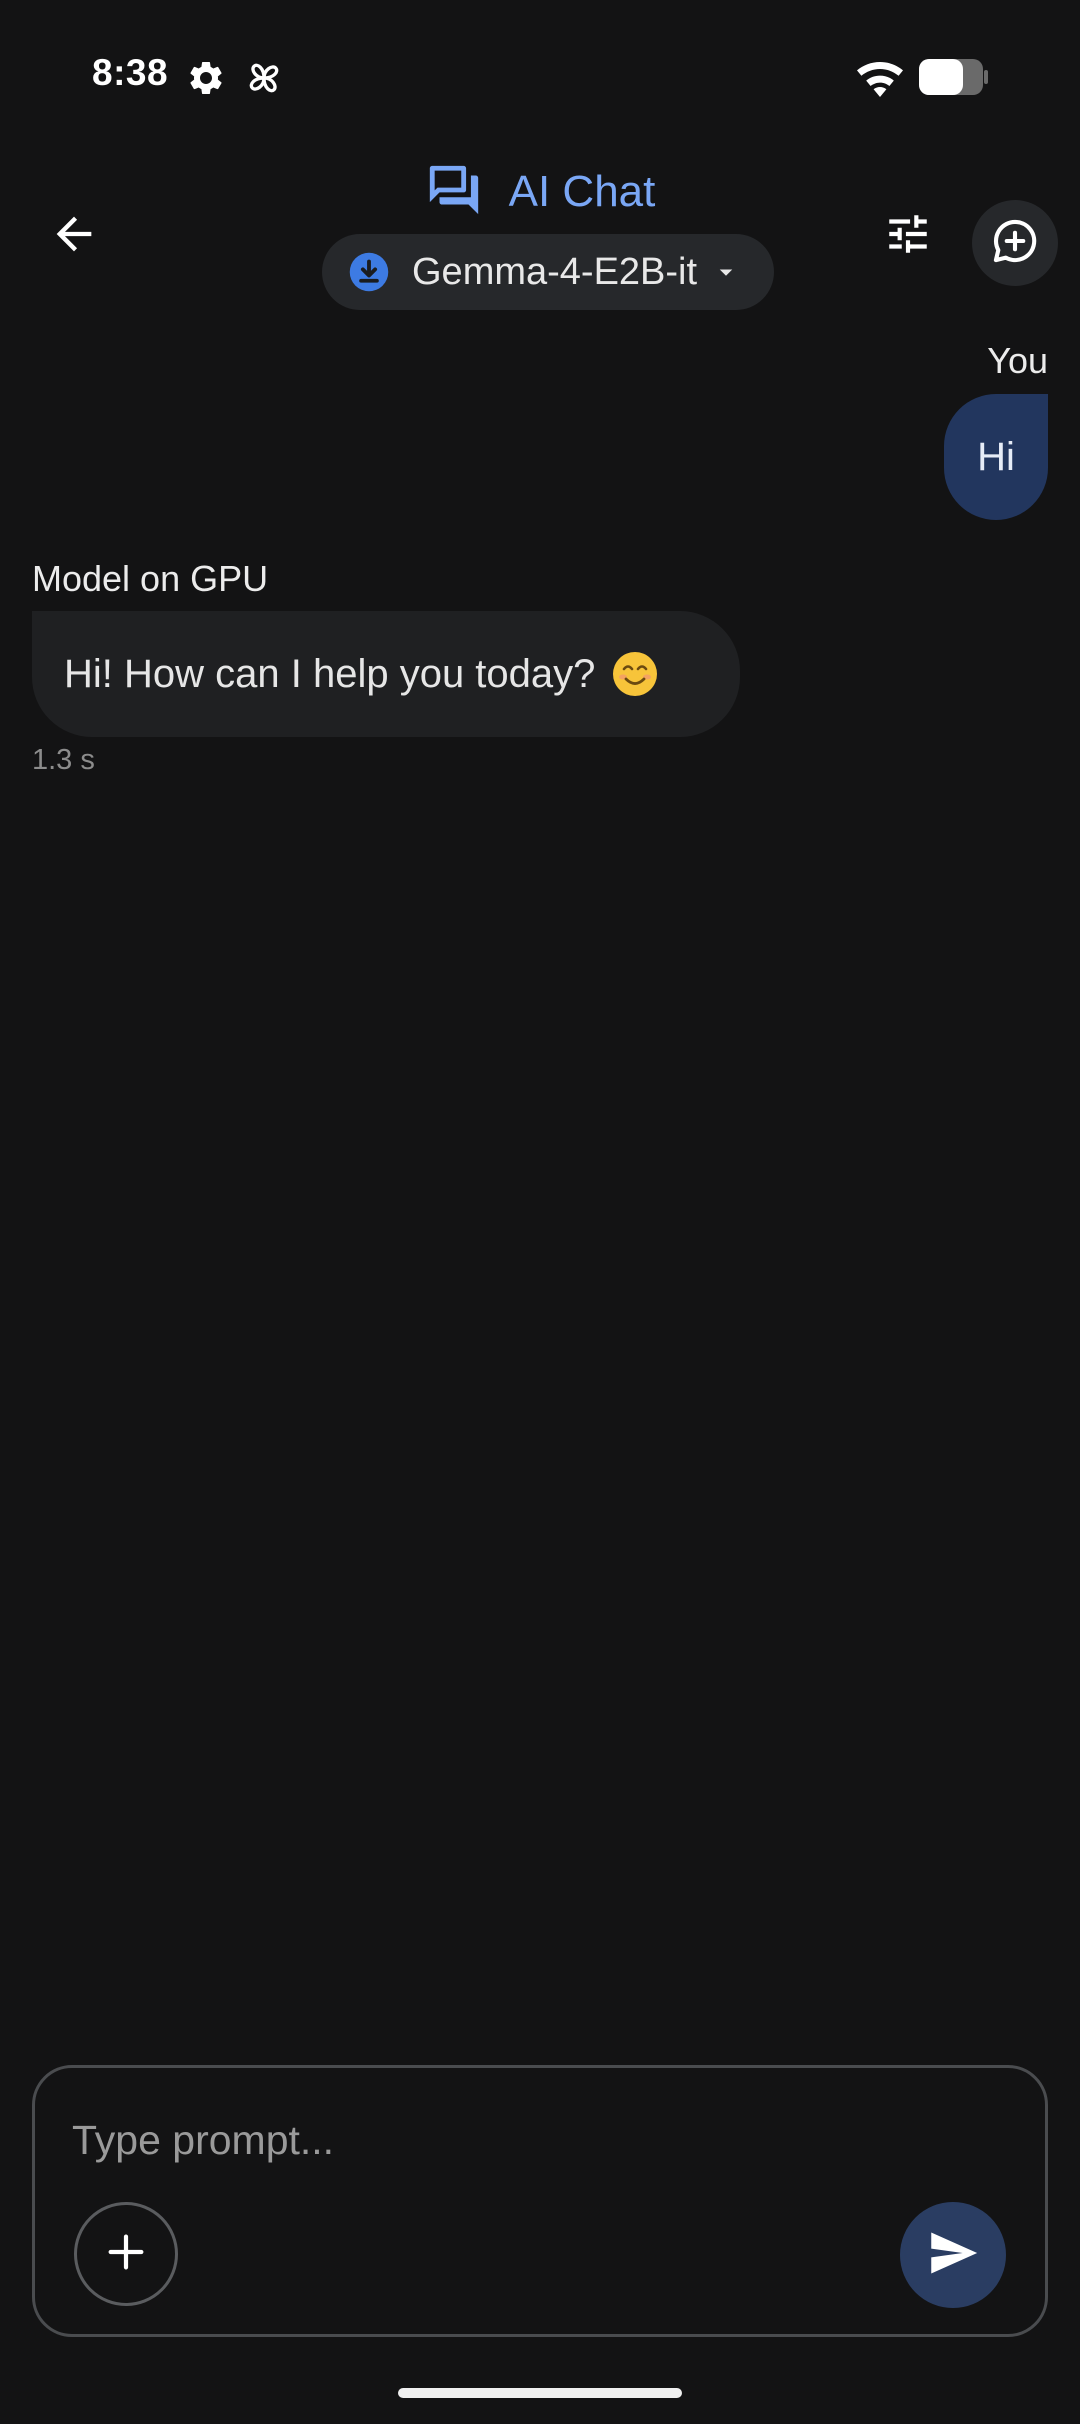 The image size is (1080, 2424). I want to click on model-selector: Gemma-4-E2B-it, so click(548, 272).